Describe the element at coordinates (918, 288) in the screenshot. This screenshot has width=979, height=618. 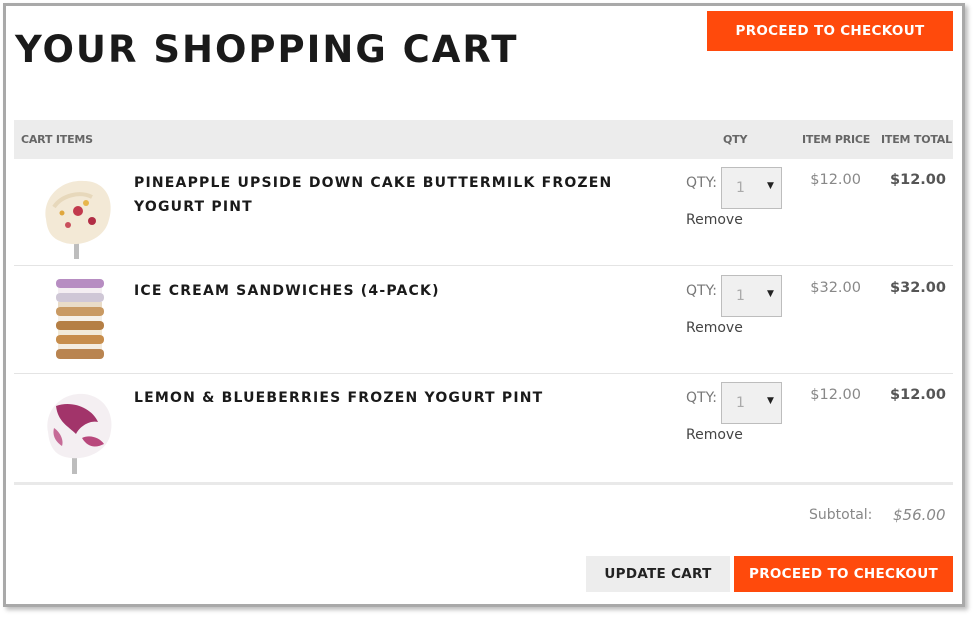
I see `item-total: $32.00` at that location.